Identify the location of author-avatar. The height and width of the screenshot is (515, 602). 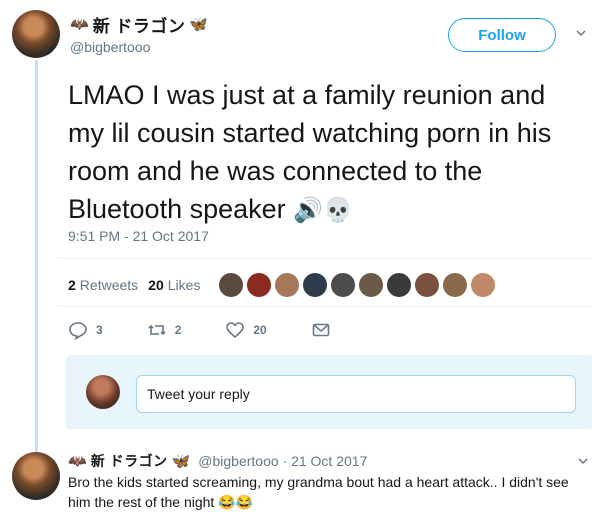
(36, 34).